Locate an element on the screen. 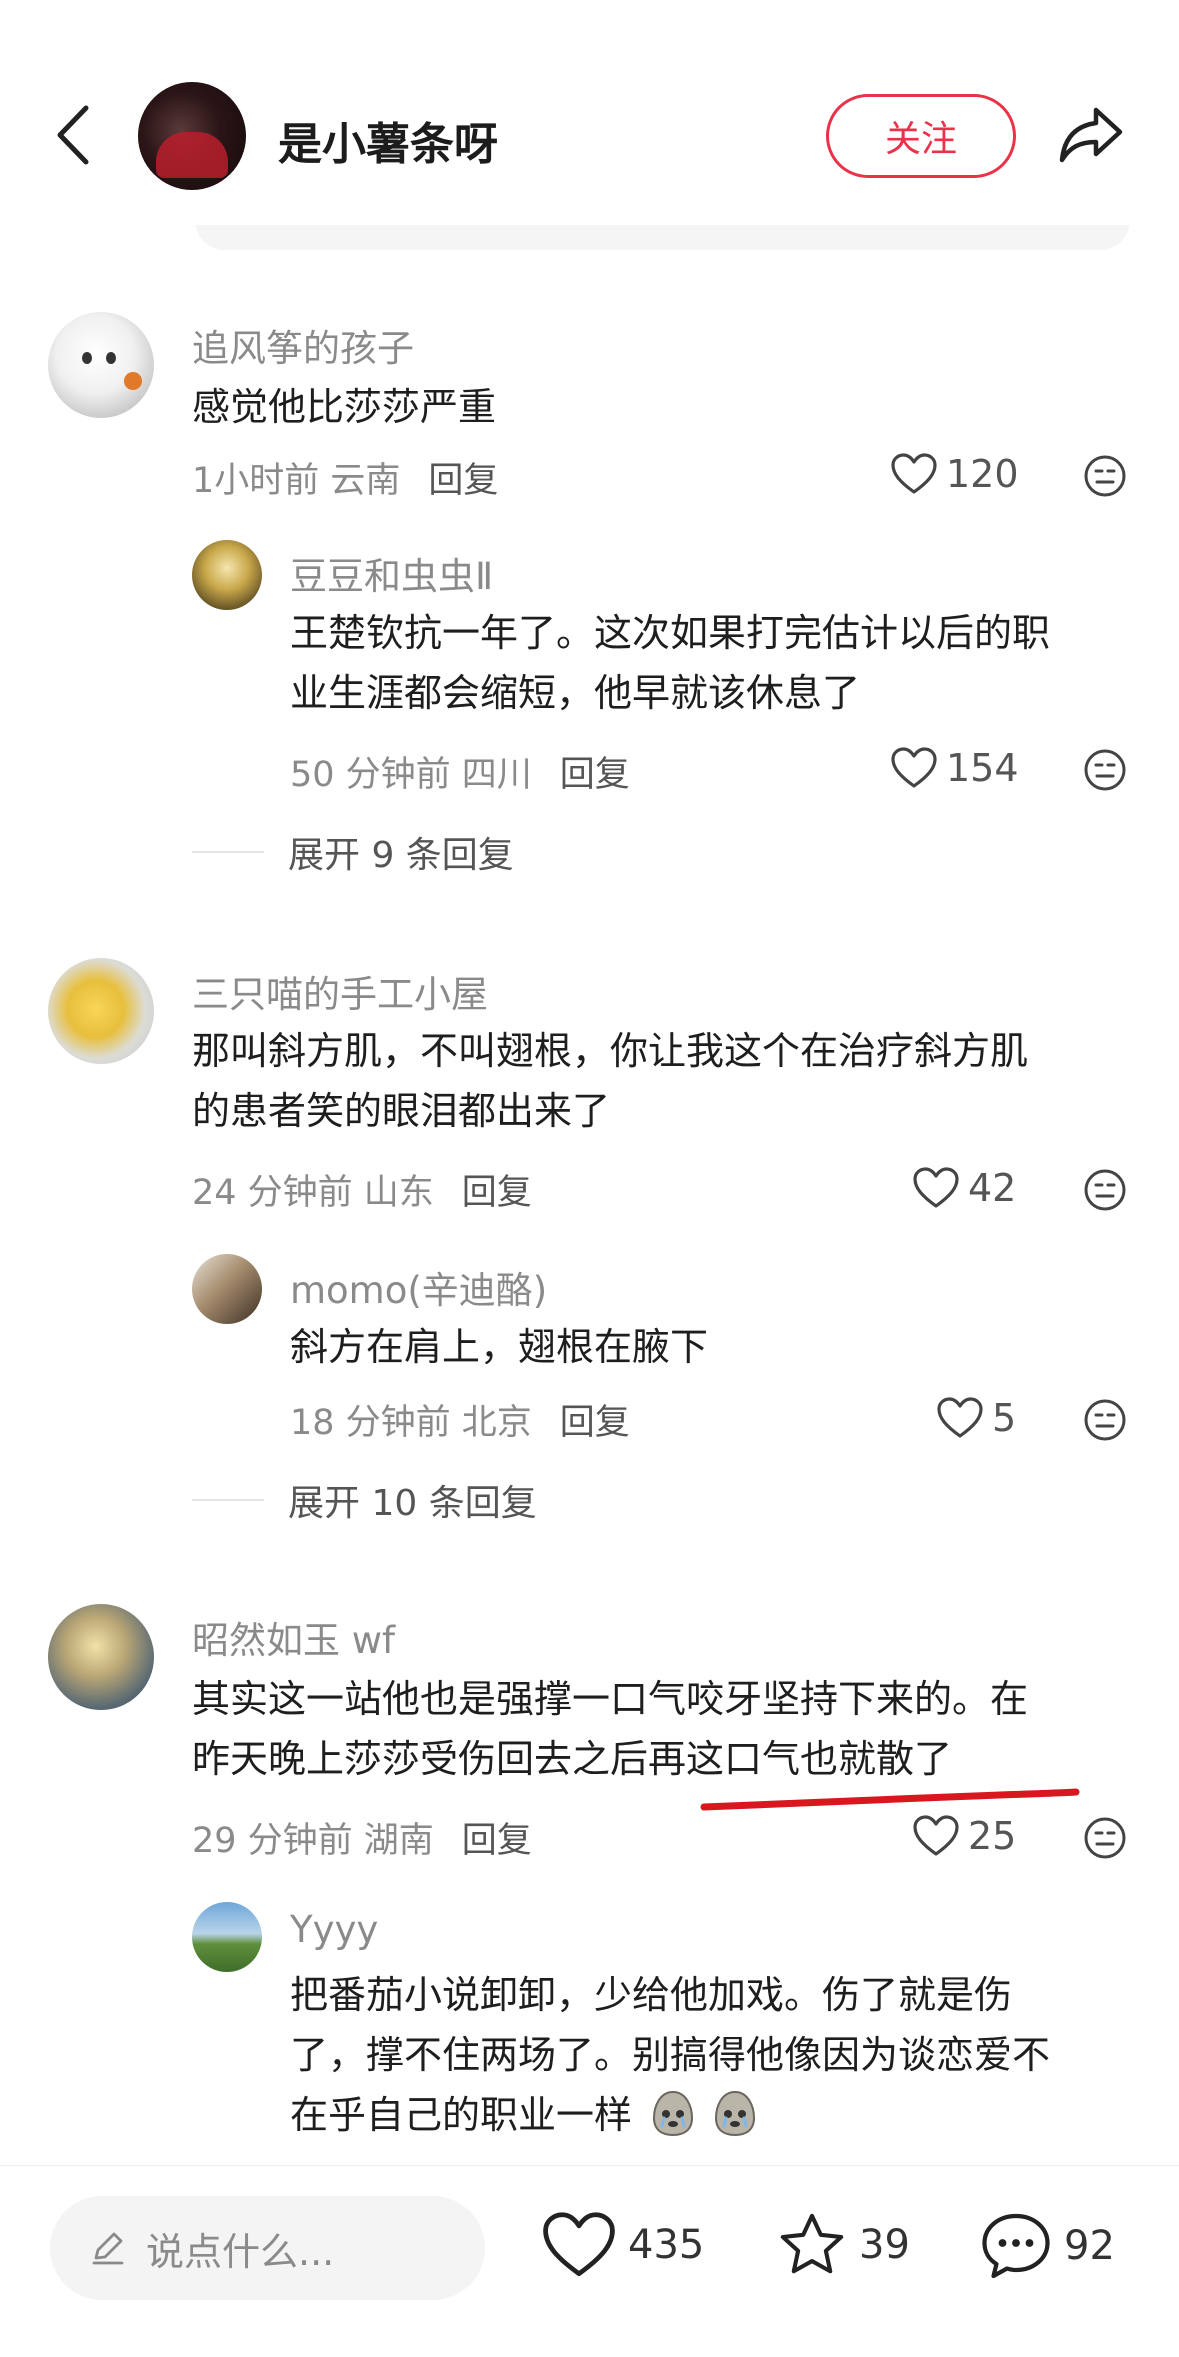 This screenshot has width=1179, height=2357. post-comment-count: 92 is located at coordinates (1089, 2246).